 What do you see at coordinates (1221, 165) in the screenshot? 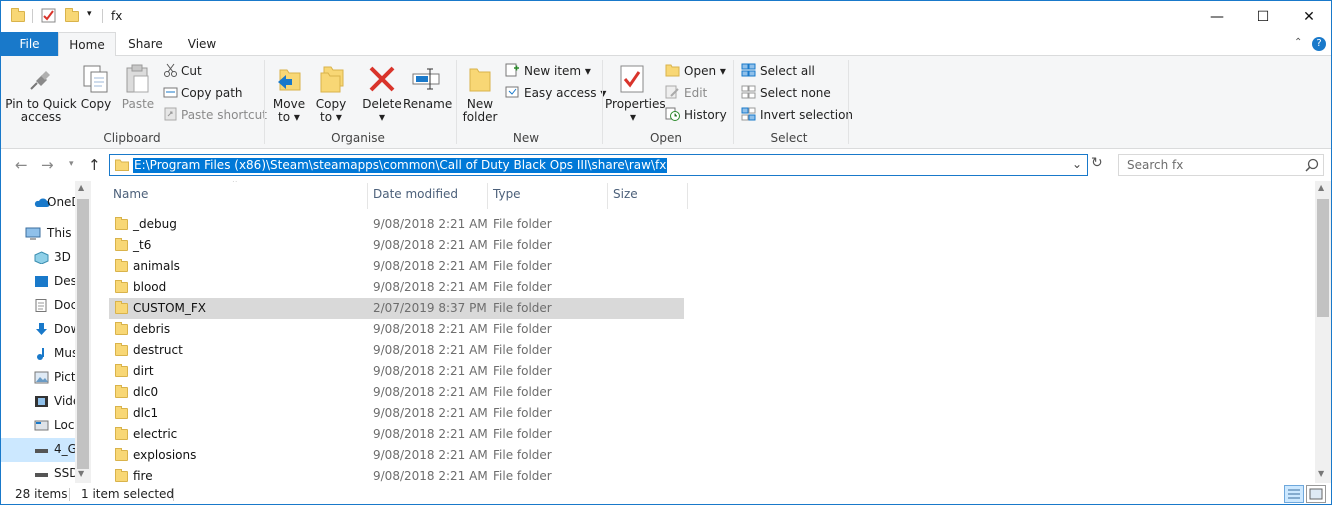
I see `search-box: Search fx` at bounding box center [1221, 165].